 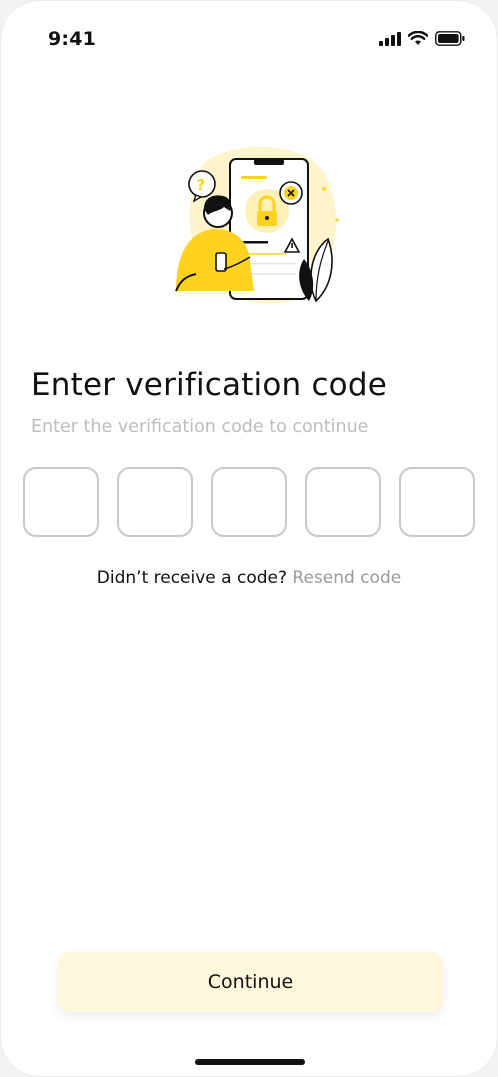 What do you see at coordinates (250, 1062) in the screenshot?
I see `home-indicator` at bounding box center [250, 1062].